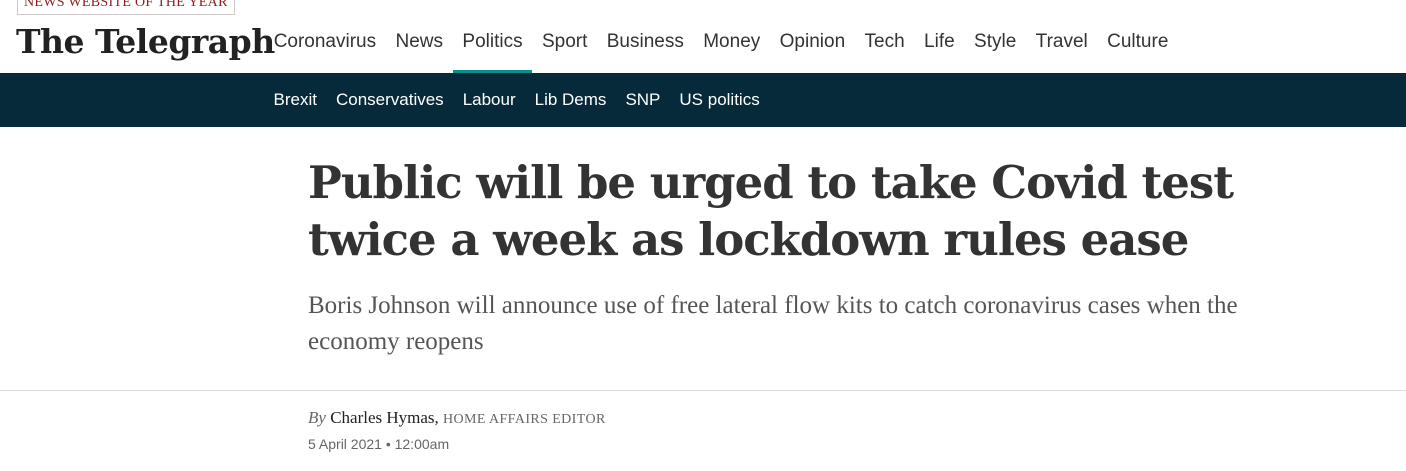 Image resolution: width=1406 pixels, height=471 pixels. I want to click on sub-nav-item-lib-dems: Lib Dems, so click(570, 100).